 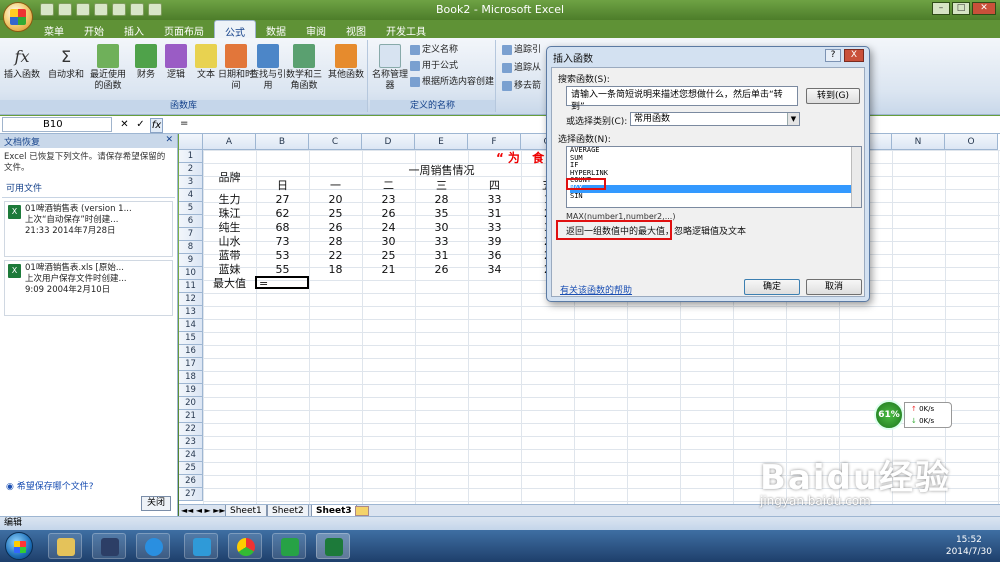 I want to click on row-header: 20, so click(x=191, y=403).